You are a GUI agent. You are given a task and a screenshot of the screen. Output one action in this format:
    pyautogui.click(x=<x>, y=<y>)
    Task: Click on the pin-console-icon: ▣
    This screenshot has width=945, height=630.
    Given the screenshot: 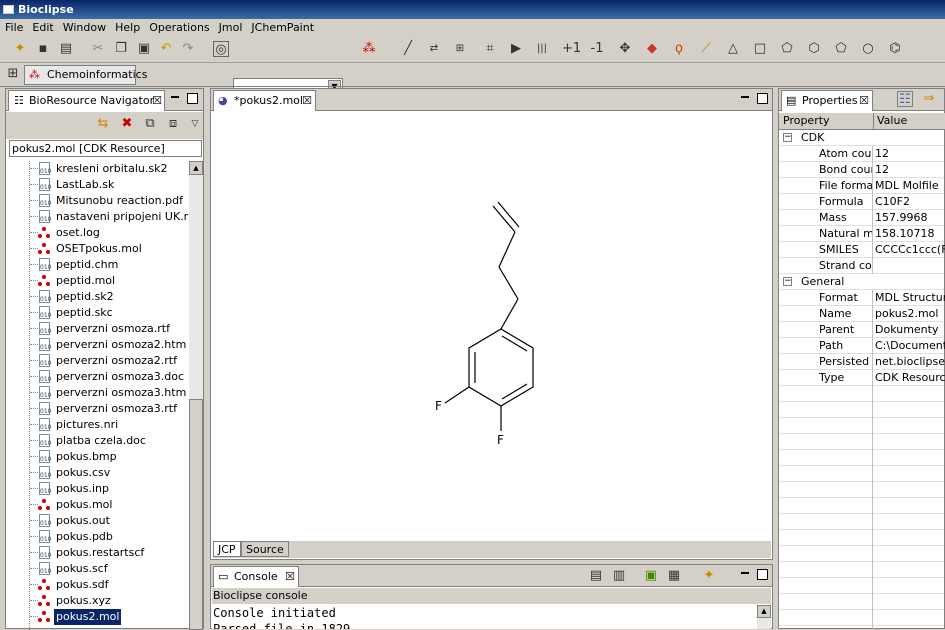 What is the action you would take?
    pyautogui.click(x=651, y=576)
    